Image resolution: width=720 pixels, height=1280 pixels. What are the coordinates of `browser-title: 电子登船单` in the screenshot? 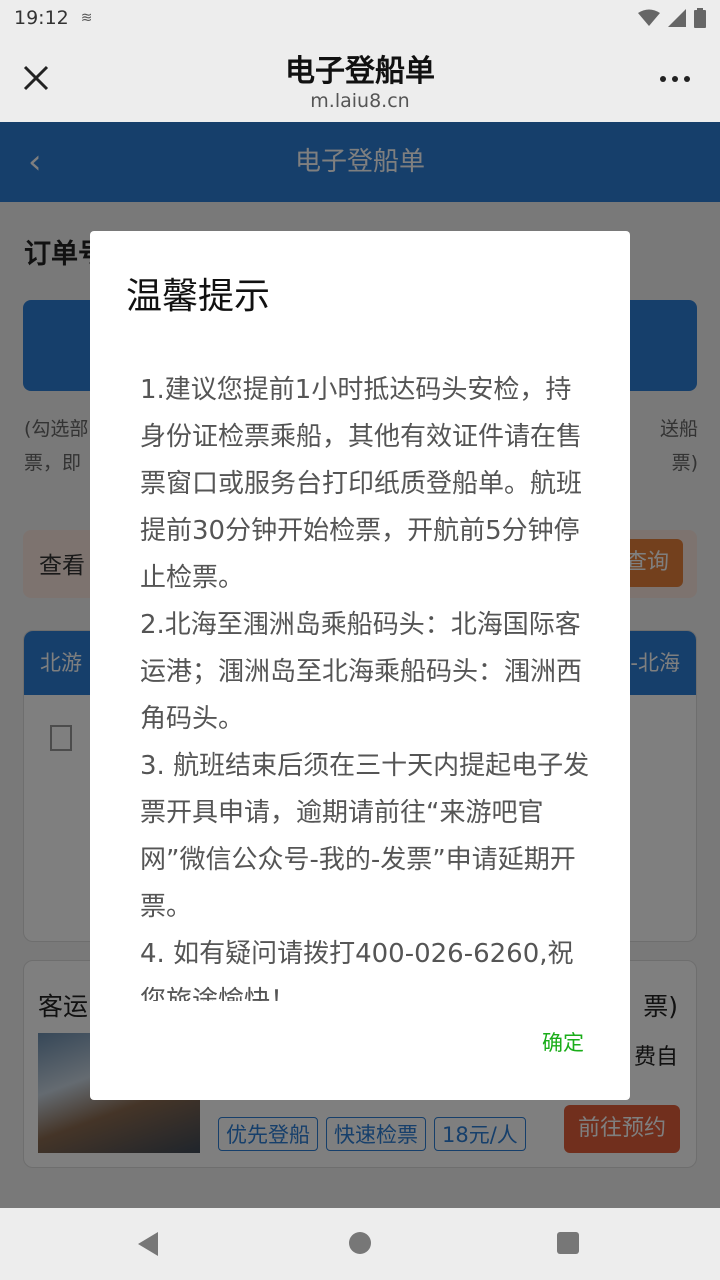 It's located at (360, 71).